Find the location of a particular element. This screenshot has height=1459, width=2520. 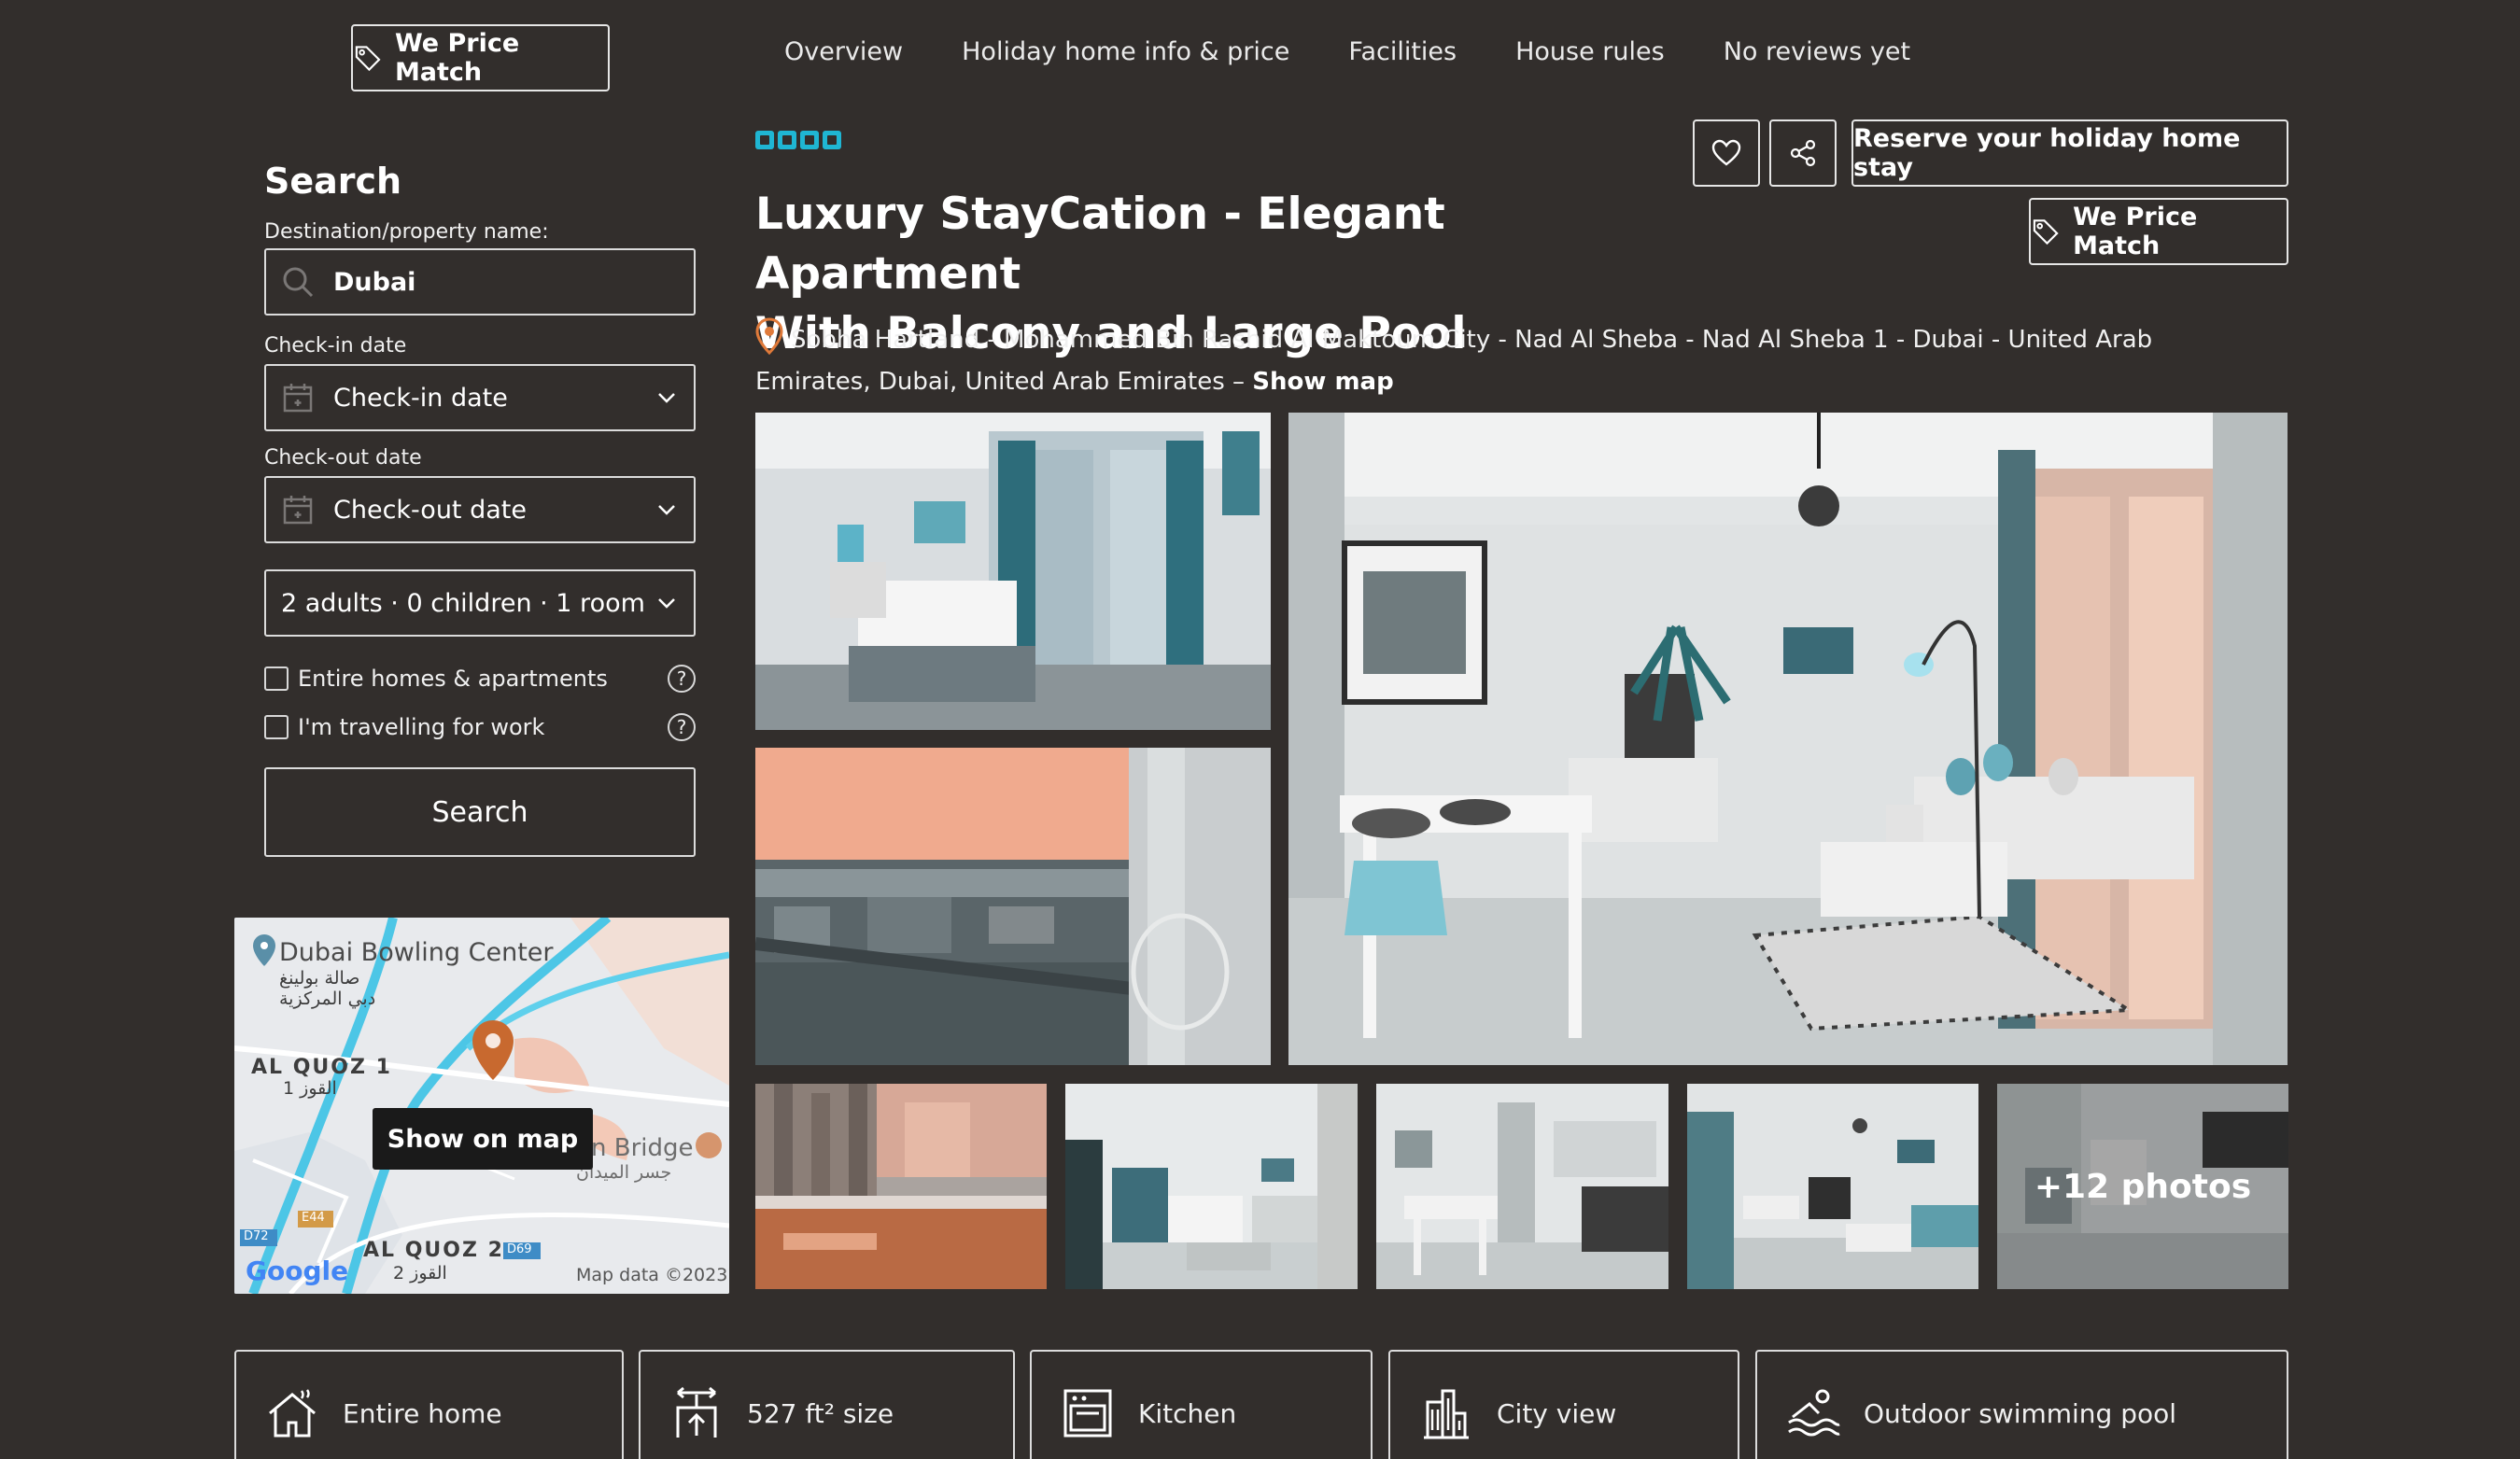

photo-thumb-pool-image is located at coordinates (901, 1186).